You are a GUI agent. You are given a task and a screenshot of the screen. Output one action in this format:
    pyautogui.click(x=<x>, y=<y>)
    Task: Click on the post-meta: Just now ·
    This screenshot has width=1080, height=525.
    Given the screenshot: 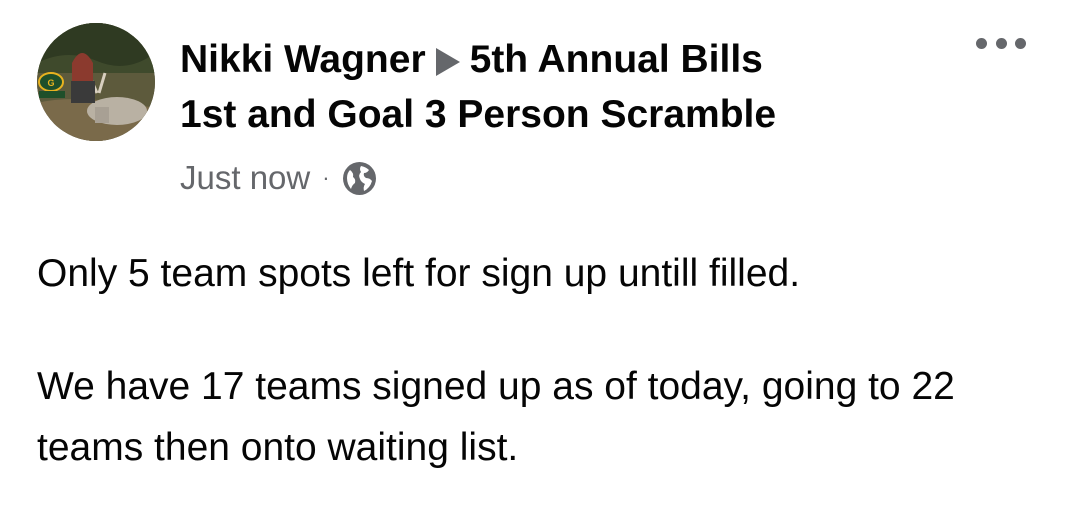 What is the action you would take?
    pyautogui.click(x=278, y=178)
    